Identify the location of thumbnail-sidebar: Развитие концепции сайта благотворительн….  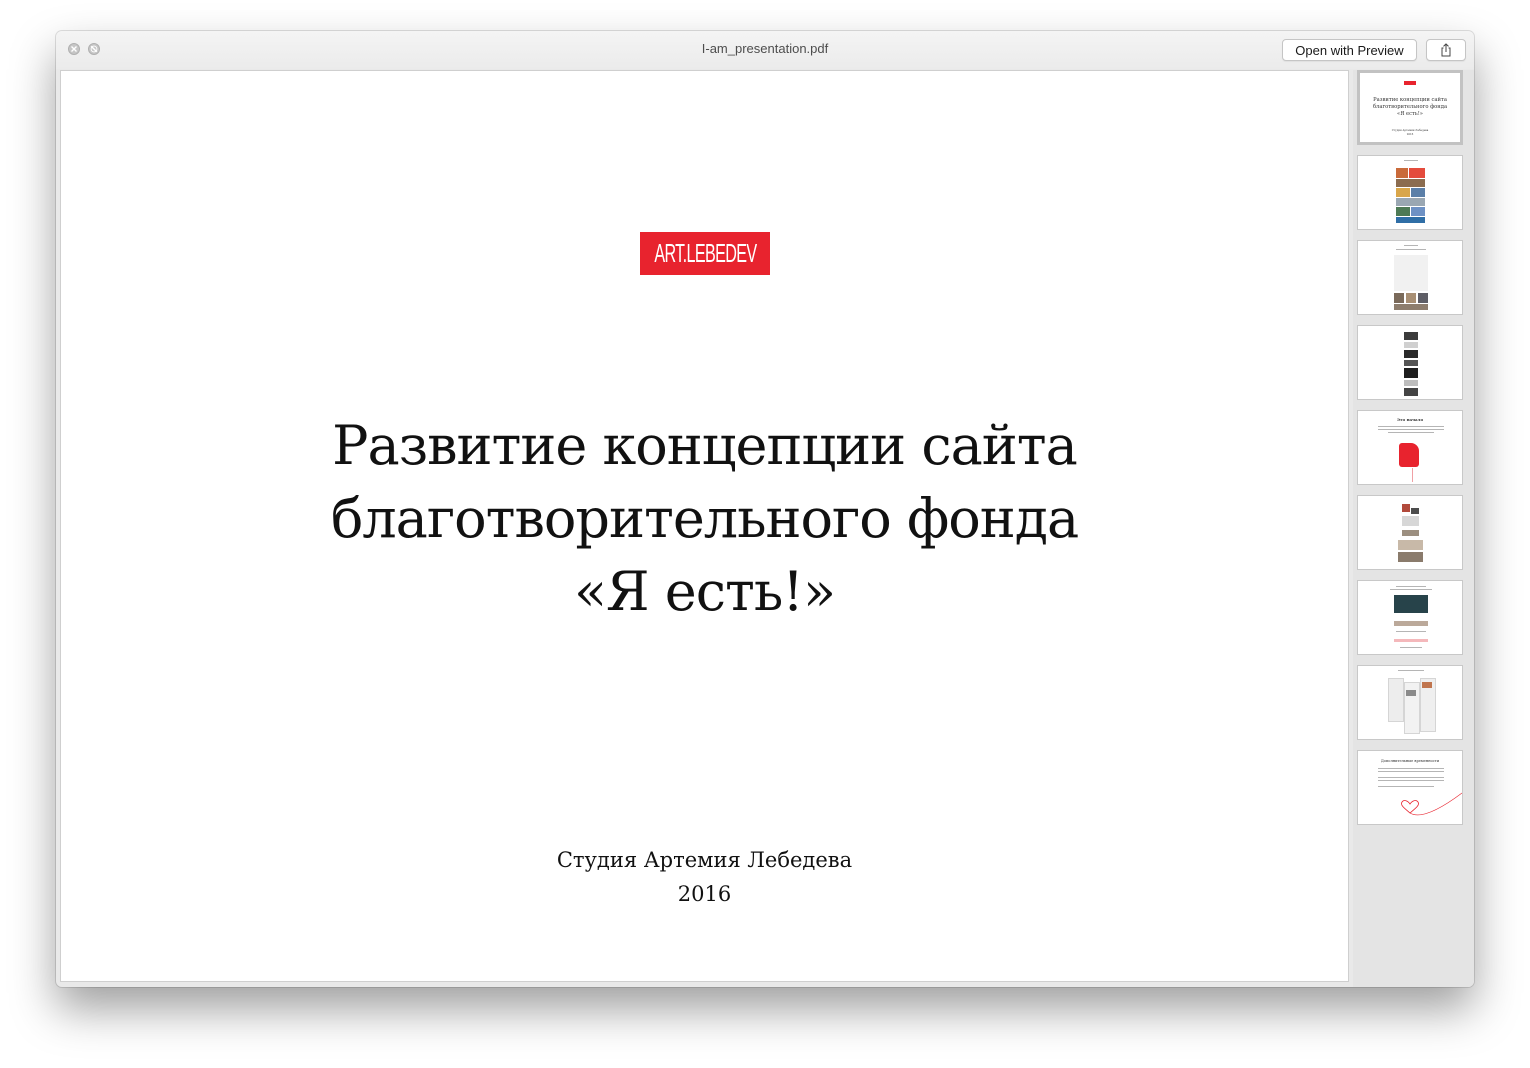
(1413, 528).